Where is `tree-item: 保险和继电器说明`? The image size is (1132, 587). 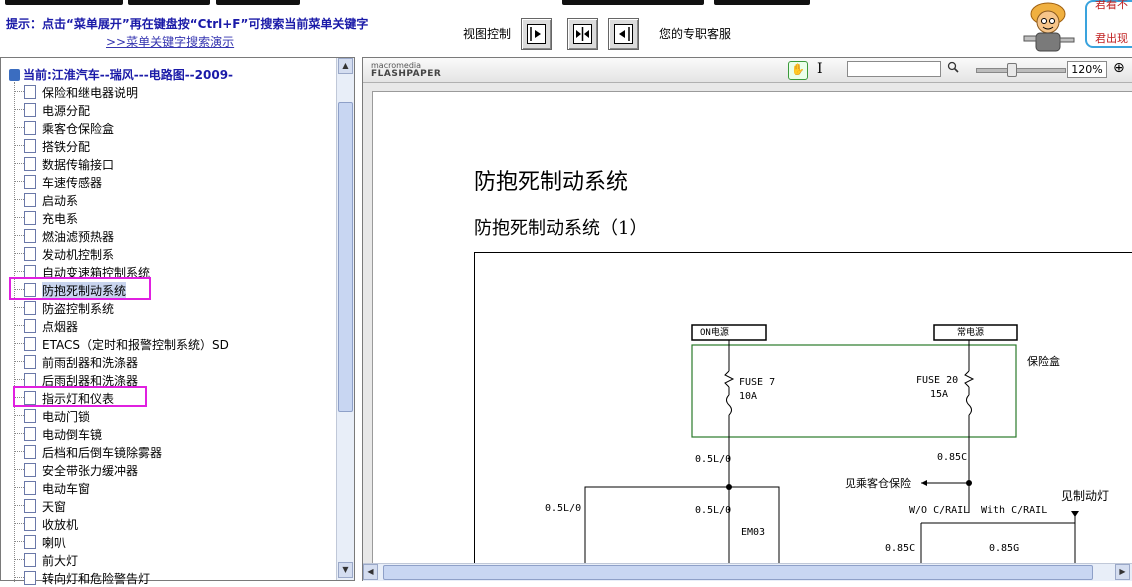 tree-item: 保险和继电器说明 is located at coordinates (168, 92).